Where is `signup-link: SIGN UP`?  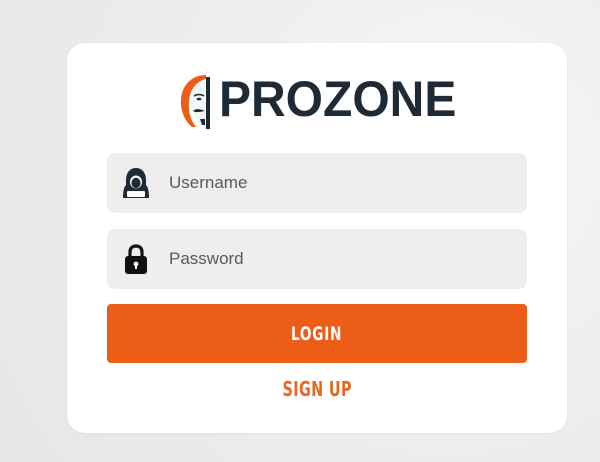 signup-link: SIGN UP is located at coordinates (317, 389).